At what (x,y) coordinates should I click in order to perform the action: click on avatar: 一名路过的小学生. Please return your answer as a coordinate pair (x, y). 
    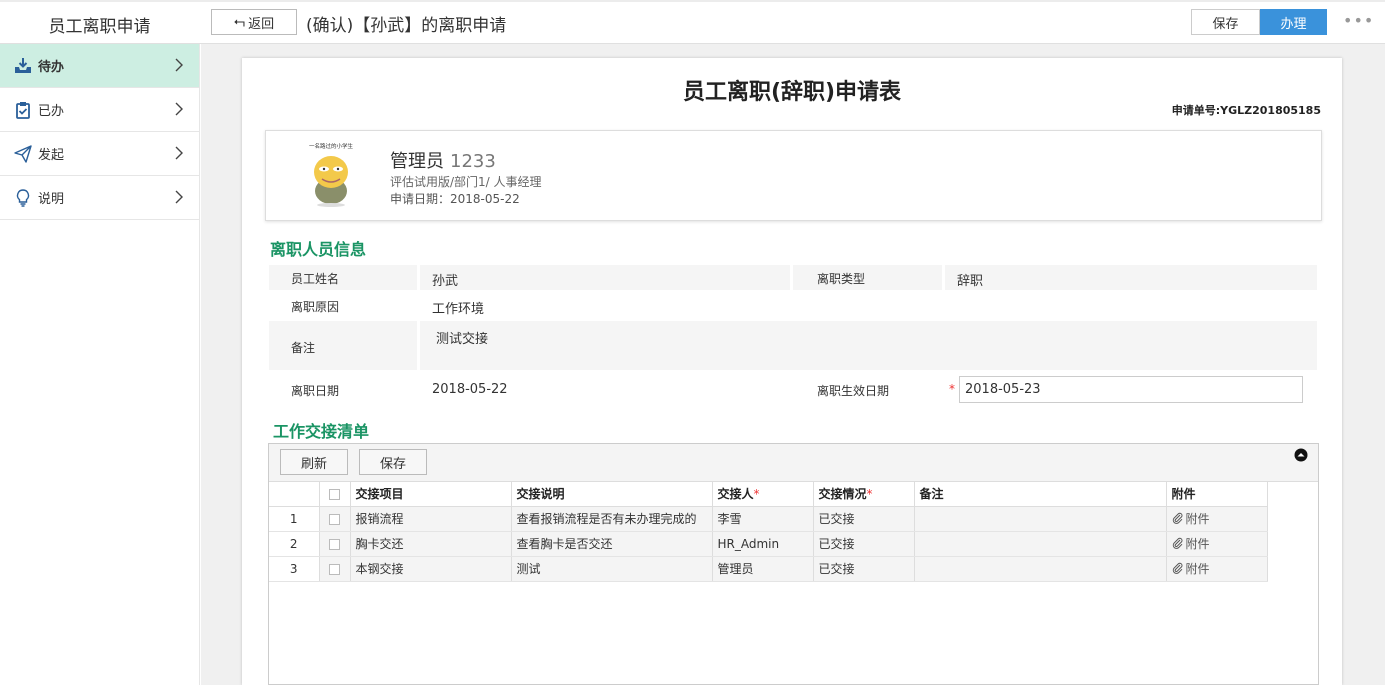
    Looking at the image, I should click on (331, 174).